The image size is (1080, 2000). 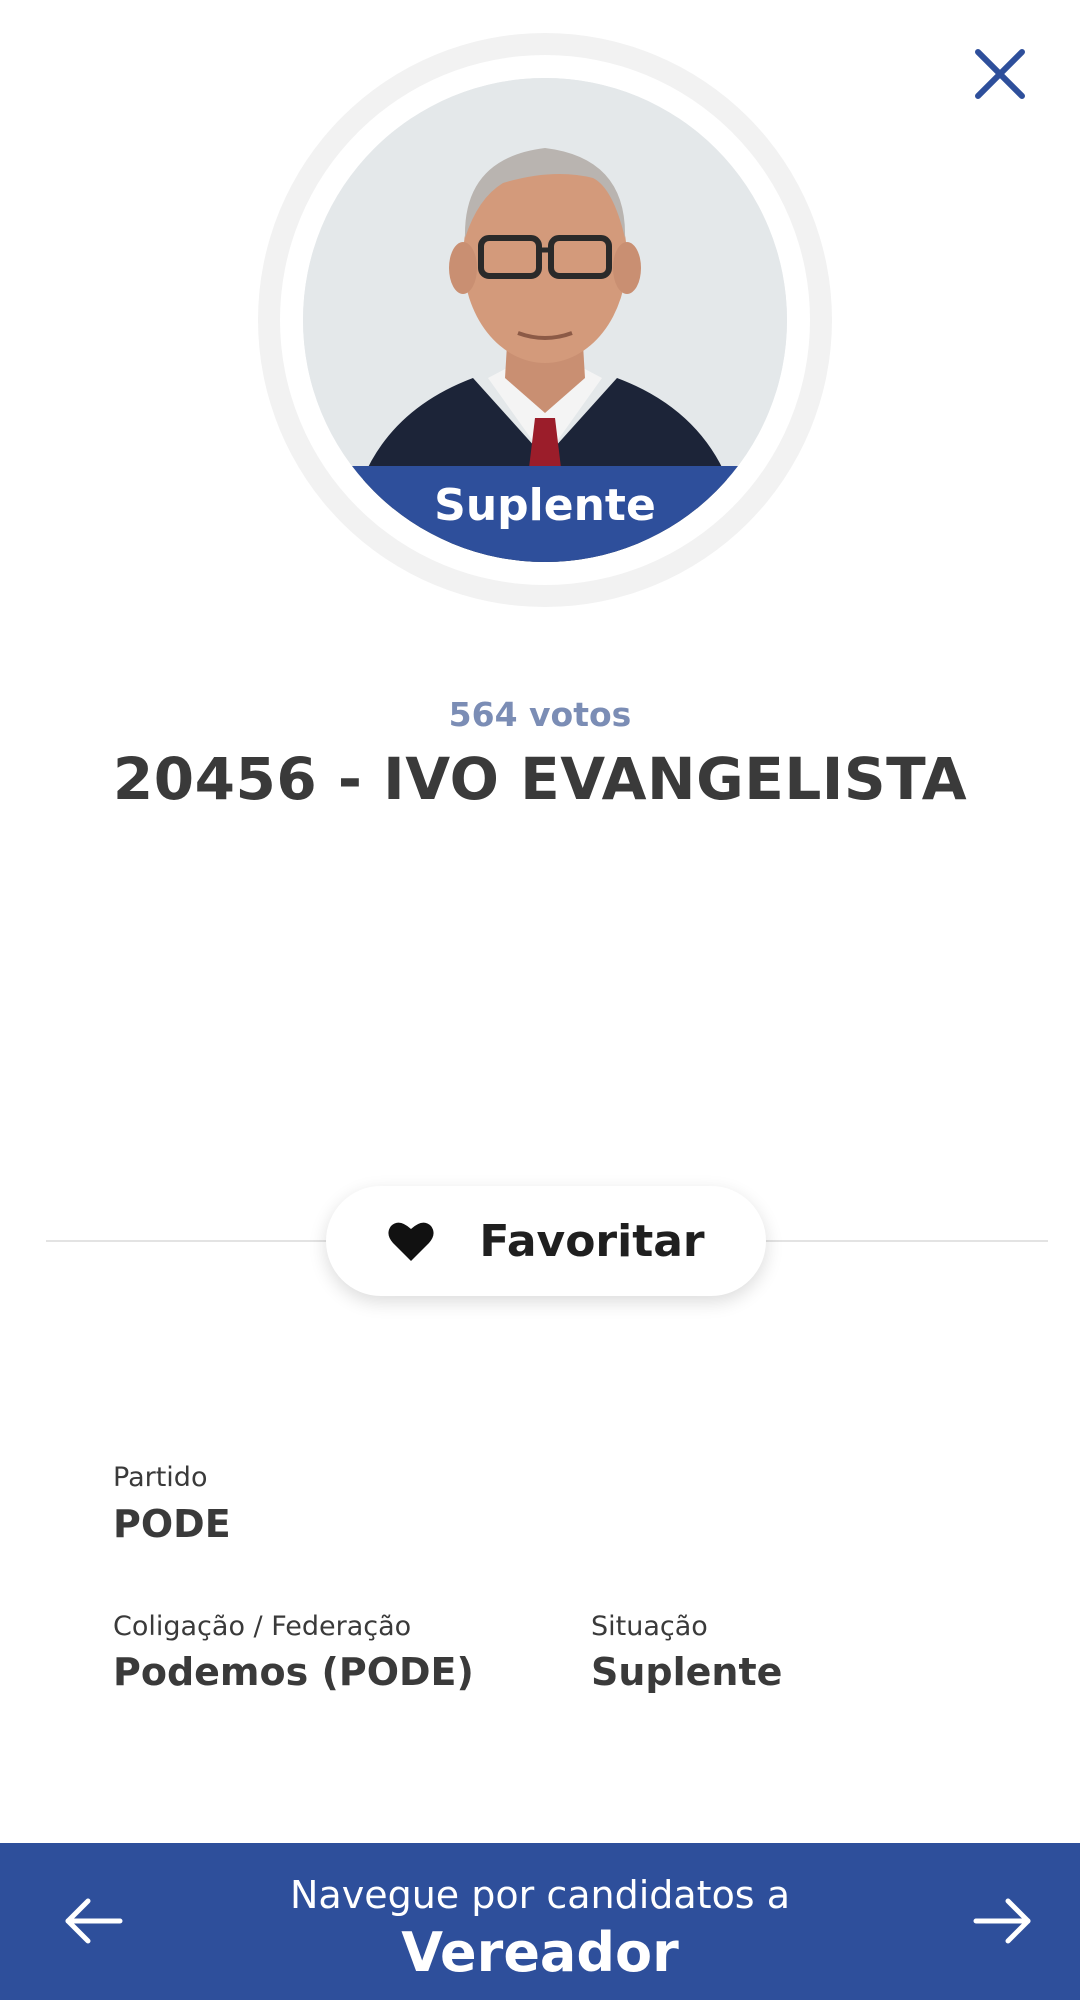 I want to click on favorite-label: Favoritar, so click(x=592, y=1241).